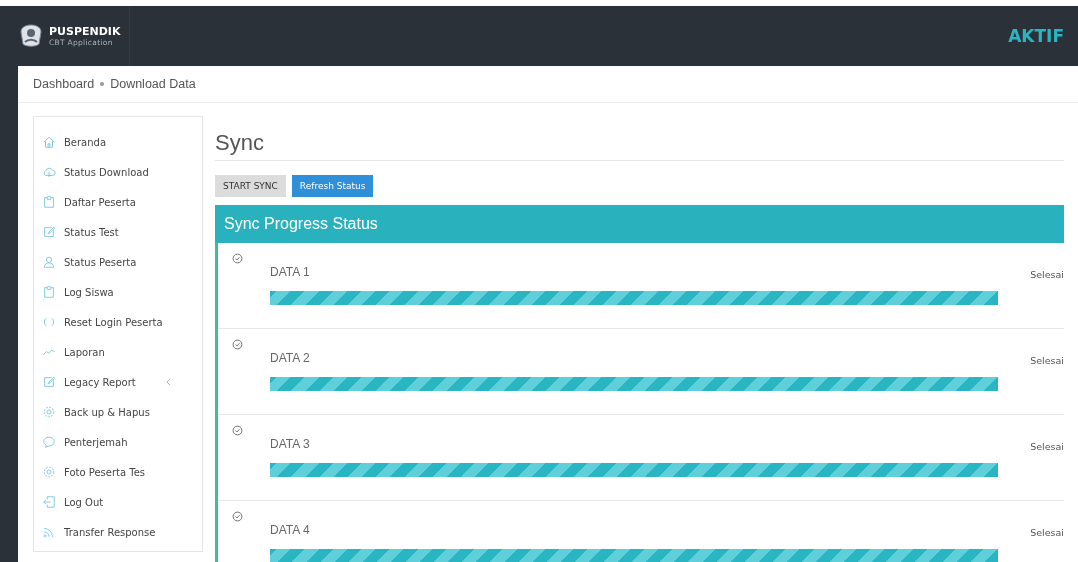 Image resolution: width=1078 pixels, height=562 pixels. What do you see at coordinates (122, 322) in the screenshot?
I see `sidebar-menu-item: Reset Login Peserta` at bounding box center [122, 322].